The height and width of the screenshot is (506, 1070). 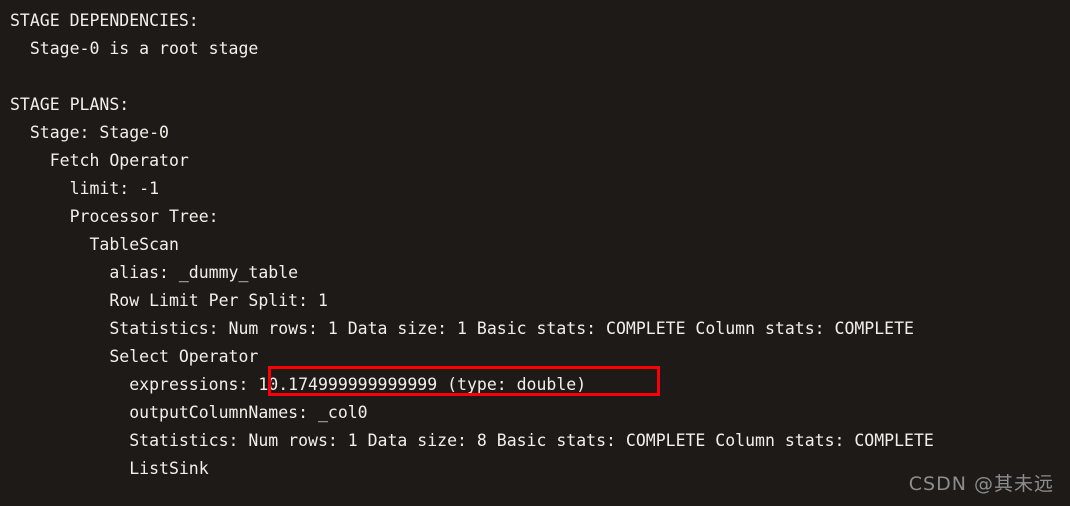 I want to click on output-line: TableScan, so click(x=94, y=244).